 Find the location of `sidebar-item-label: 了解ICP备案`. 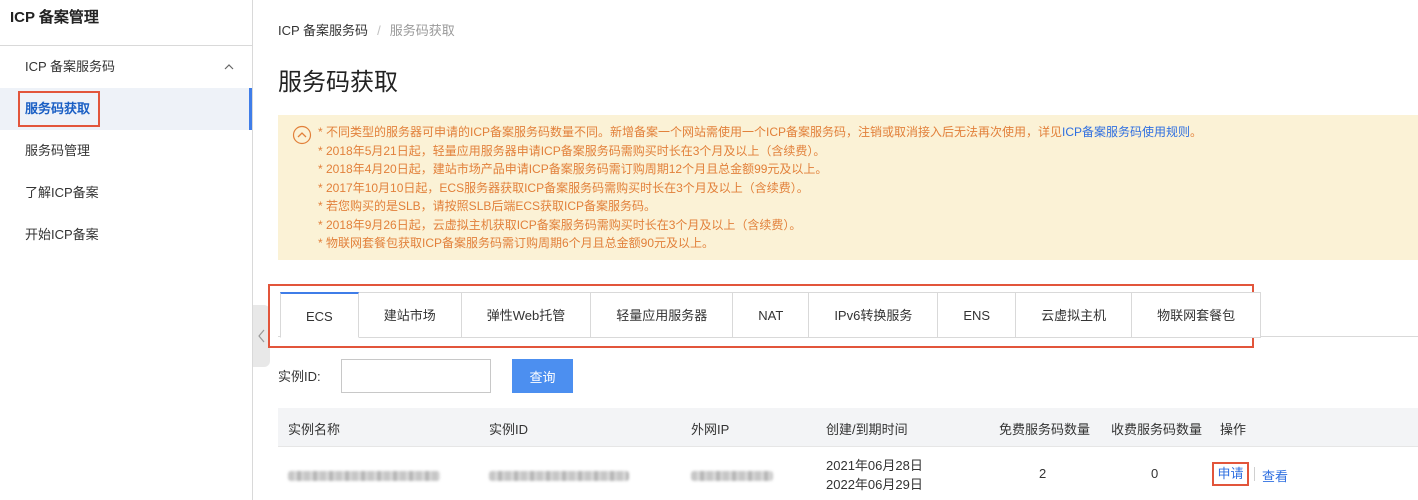

sidebar-item-label: 了解ICP备案 is located at coordinates (62, 192).